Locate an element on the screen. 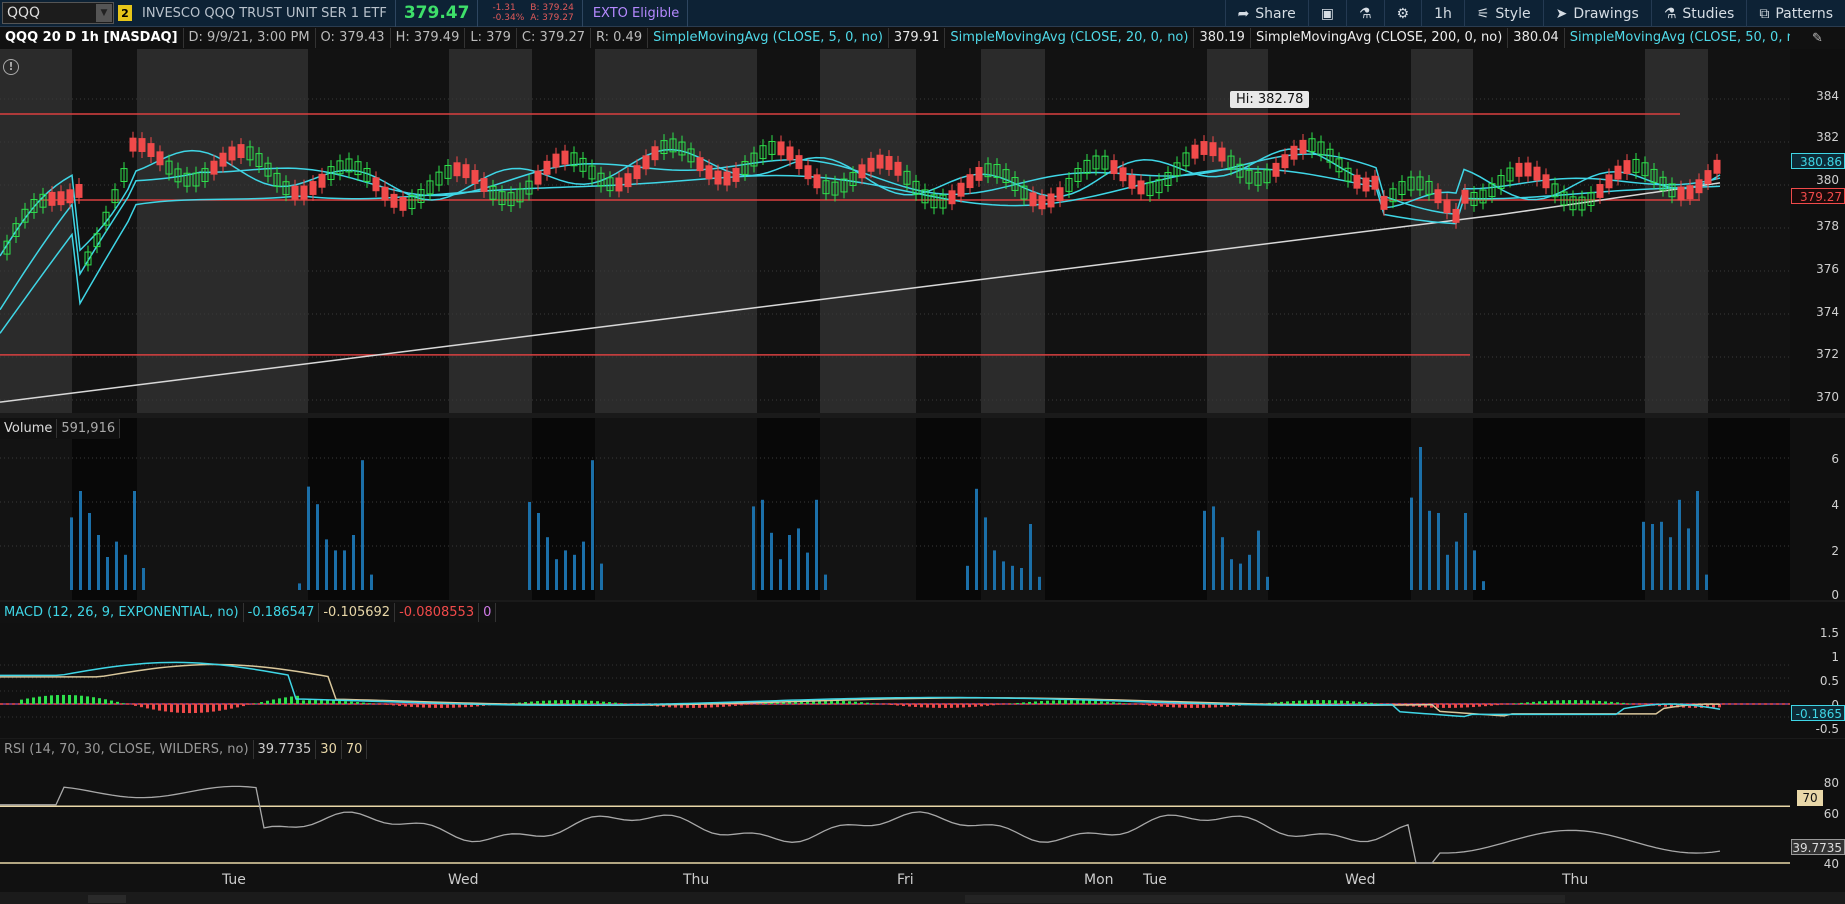  bar-open: O: 379.43 is located at coordinates (353, 38).